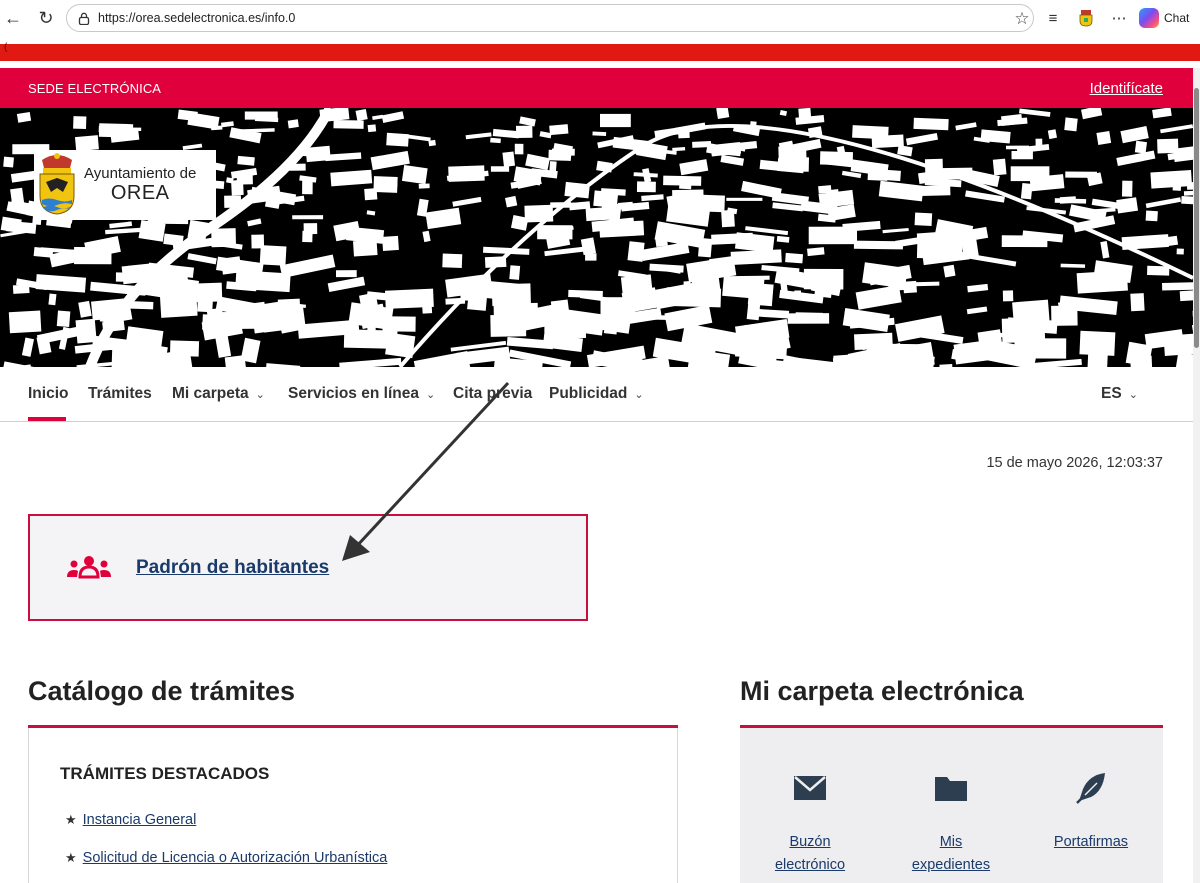  What do you see at coordinates (1177, 18) in the screenshot?
I see `chat-label: Chat` at bounding box center [1177, 18].